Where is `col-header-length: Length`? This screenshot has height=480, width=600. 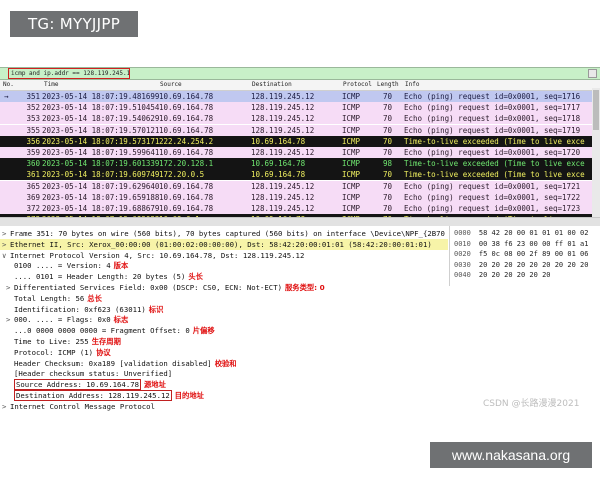
col-header-length: Length is located at coordinates (388, 85).